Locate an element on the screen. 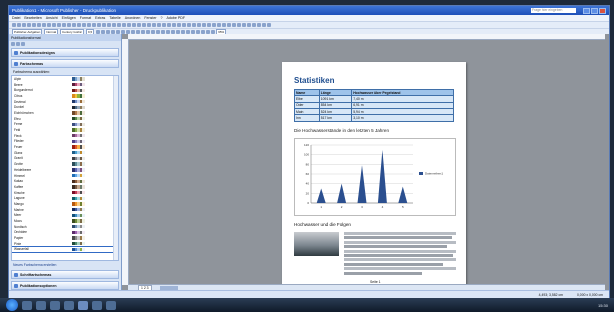  menu-item: Datei is located at coordinates (16, 18).